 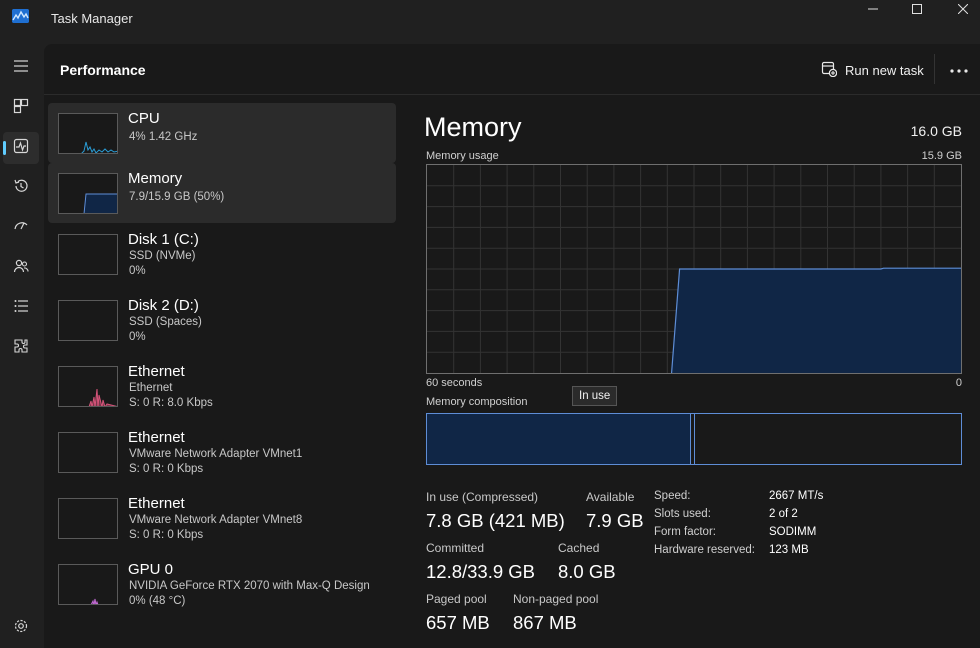 I want to click on close-button, so click(x=960, y=10).